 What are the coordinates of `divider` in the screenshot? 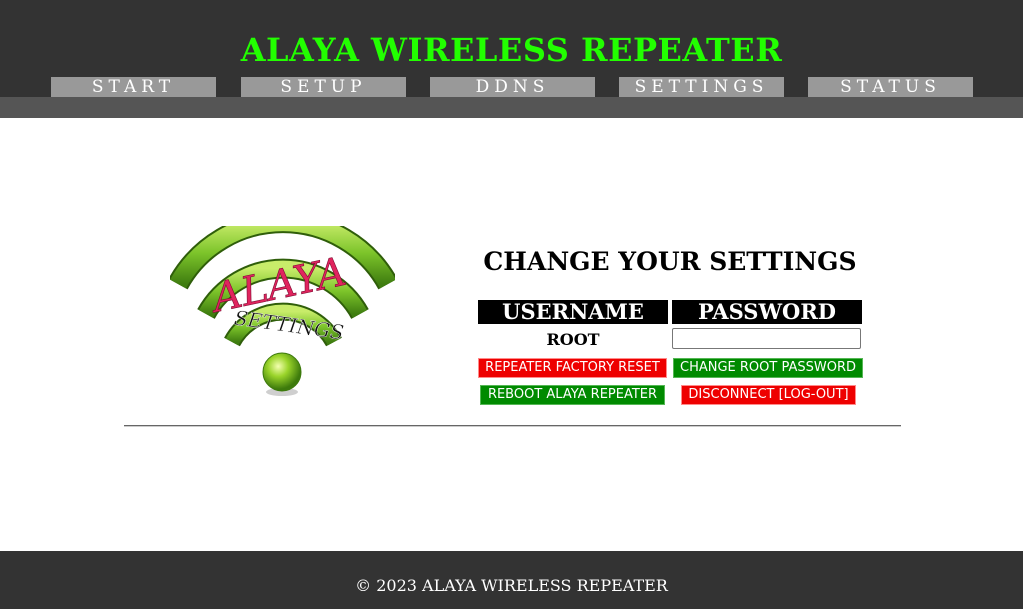 It's located at (512, 426).